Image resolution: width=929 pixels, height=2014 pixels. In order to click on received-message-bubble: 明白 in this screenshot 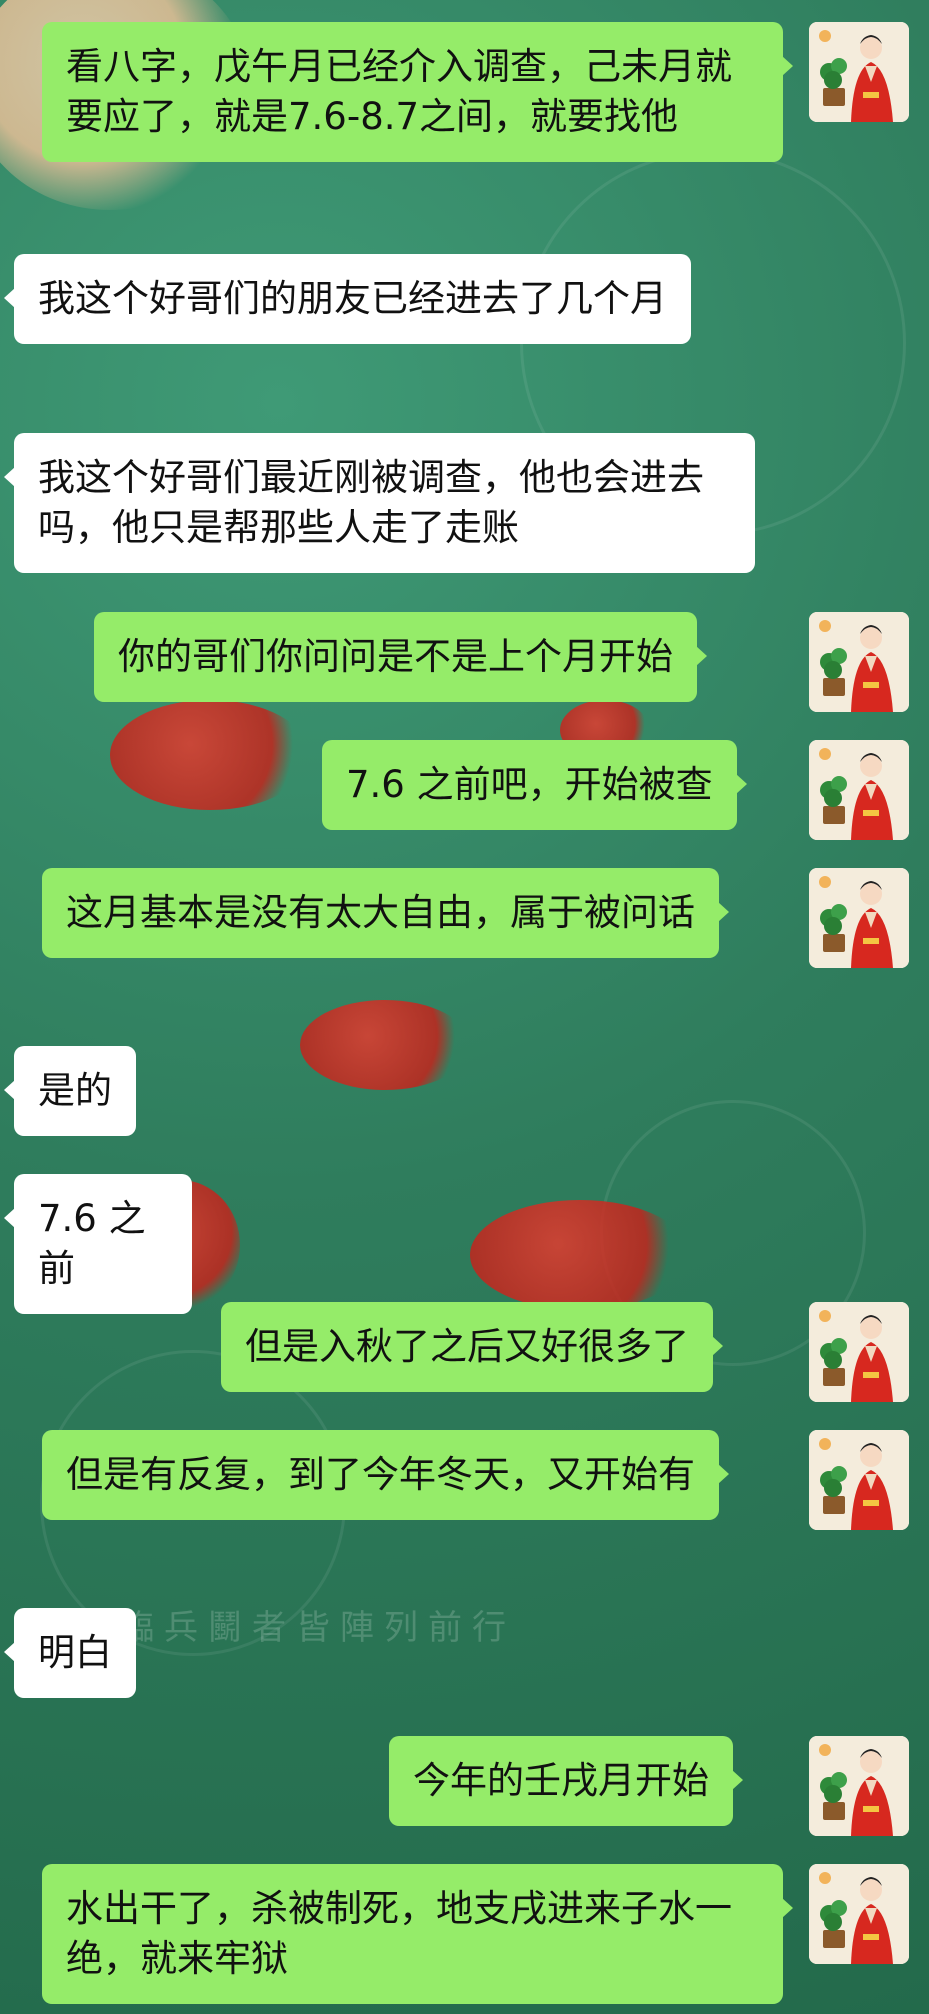, I will do `click(70, 1653)`.